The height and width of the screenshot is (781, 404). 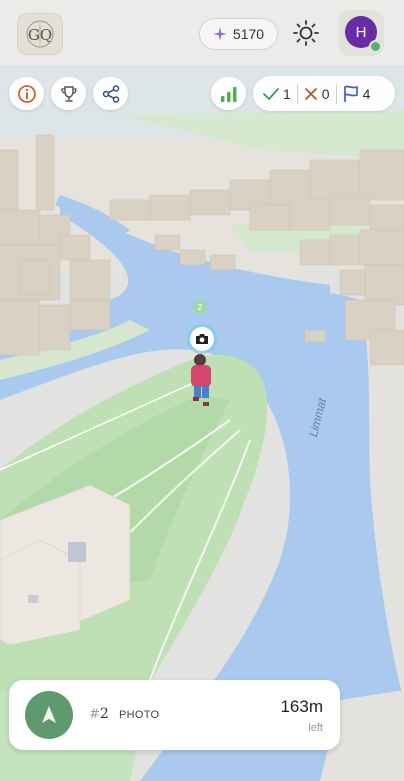 I want to click on sun-icon, so click(x=306, y=33).